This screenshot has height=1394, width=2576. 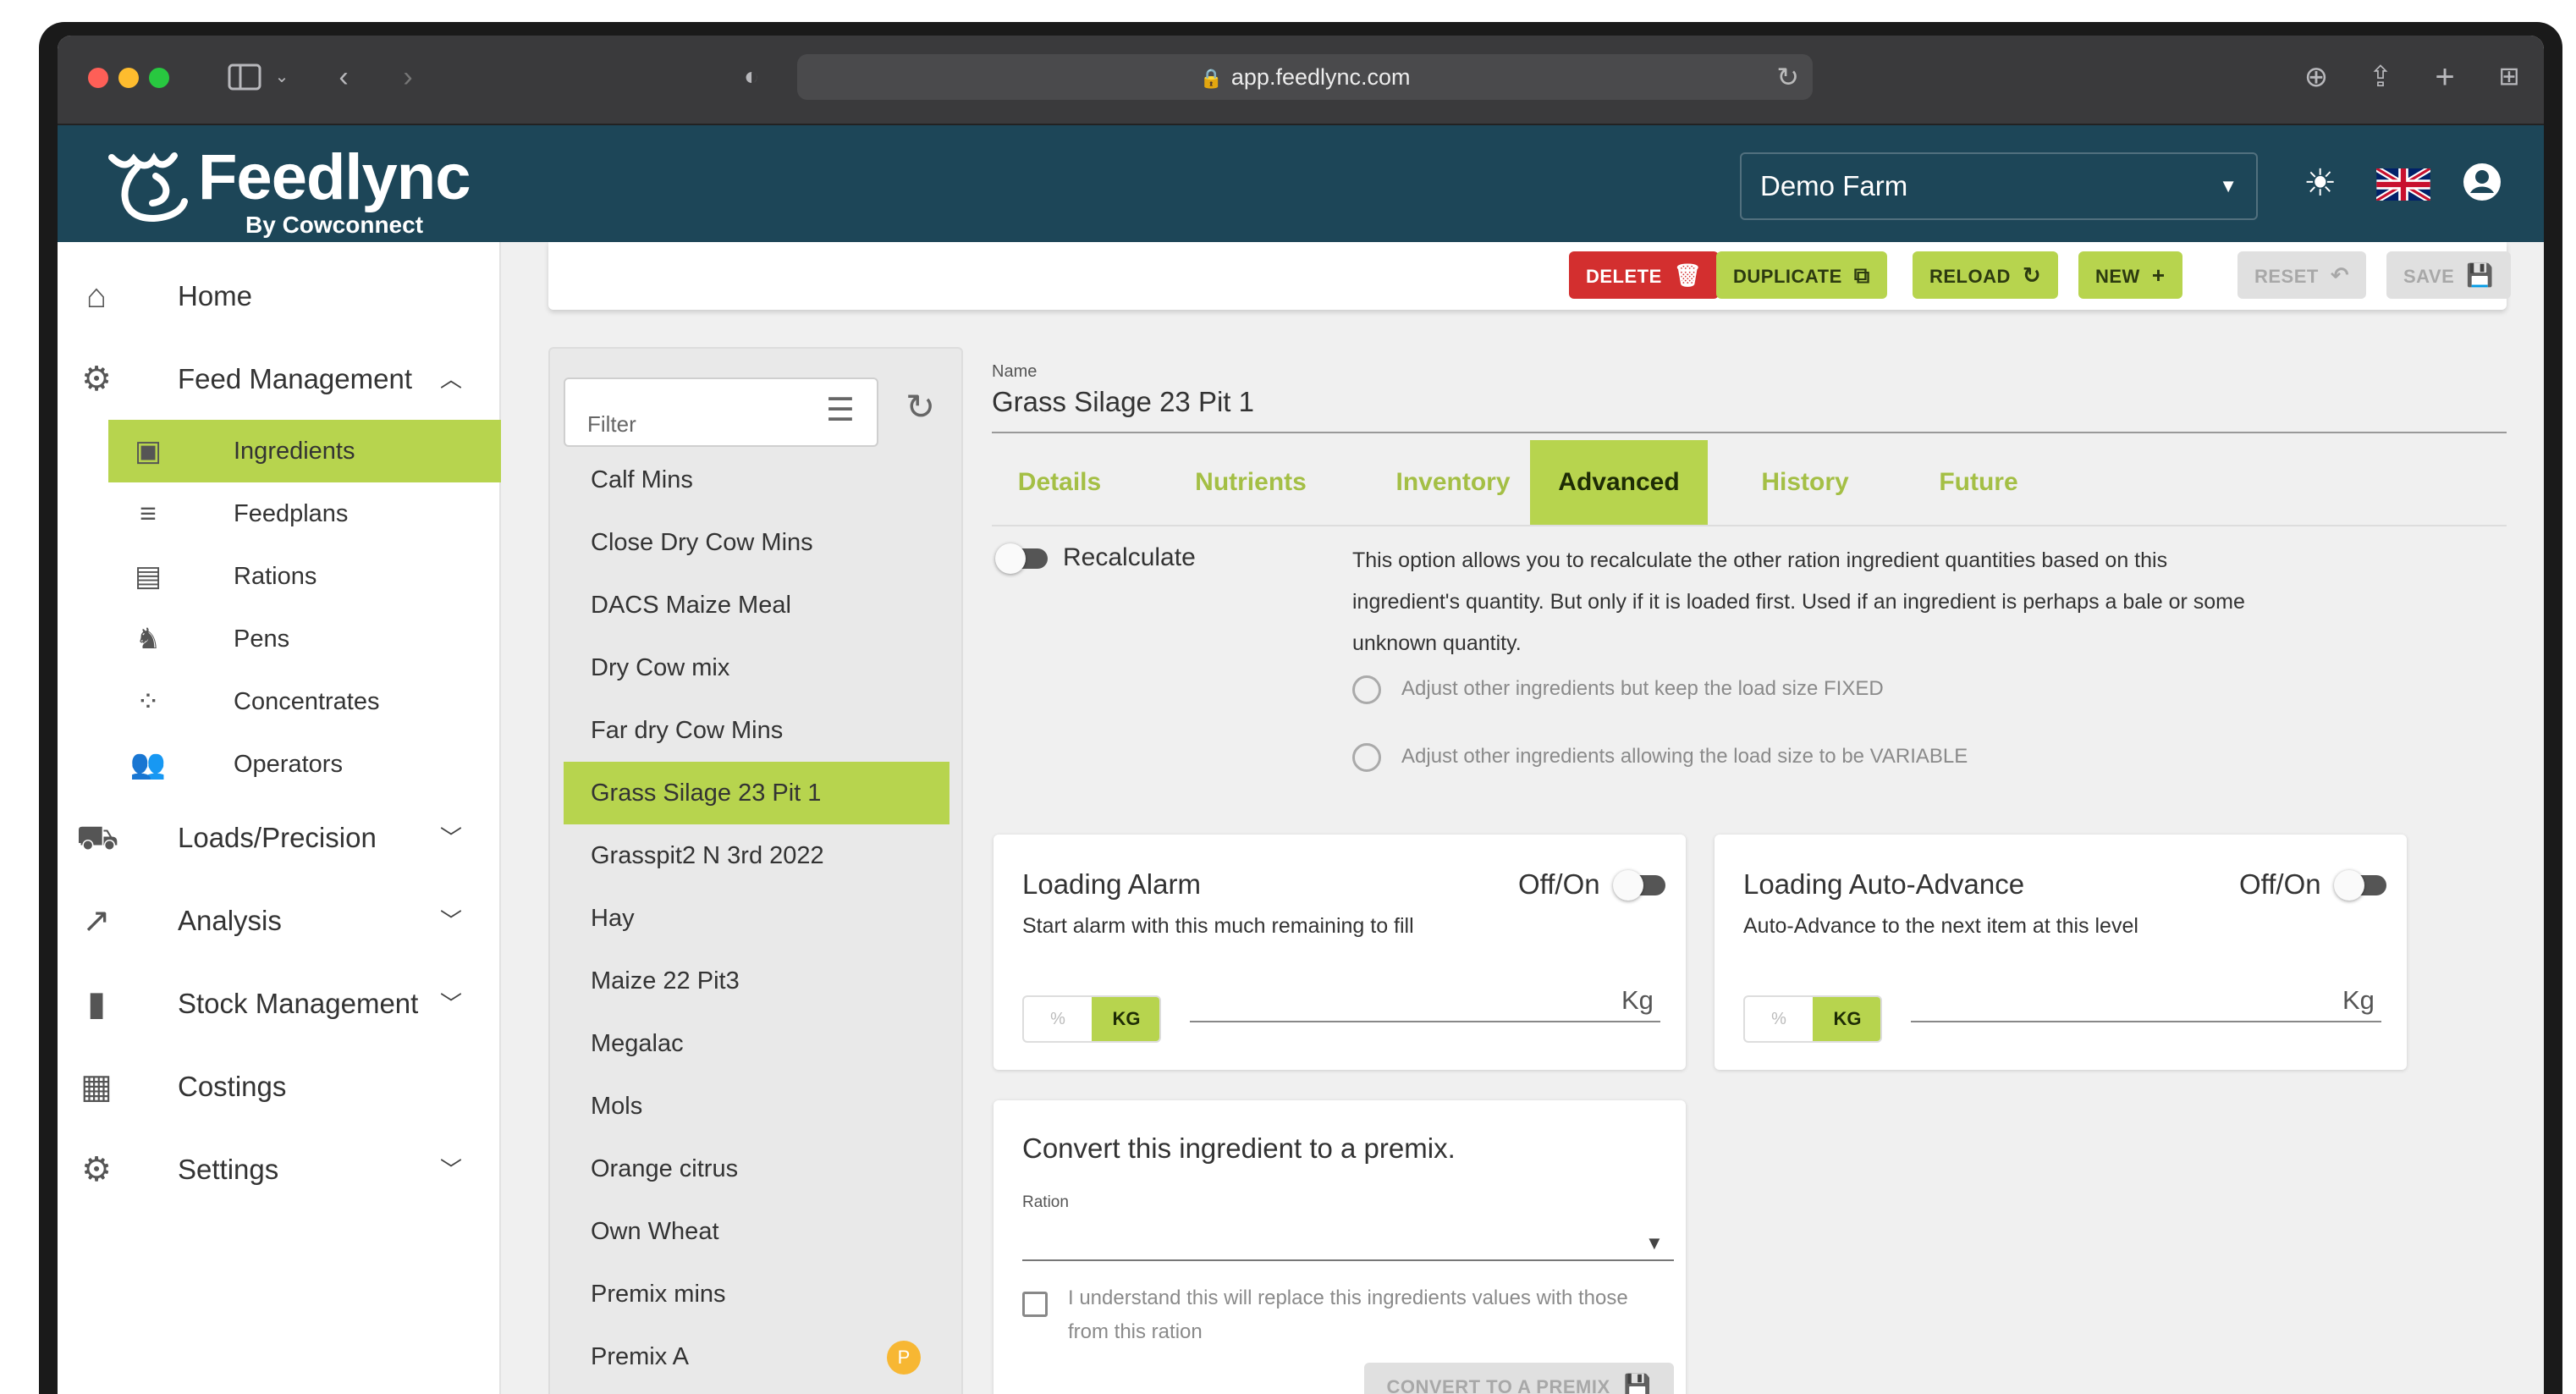 What do you see at coordinates (279, 379) in the screenshot?
I see `nav-feed-management: ⚙ Feed Management ︿` at bounding box center [279, 379].